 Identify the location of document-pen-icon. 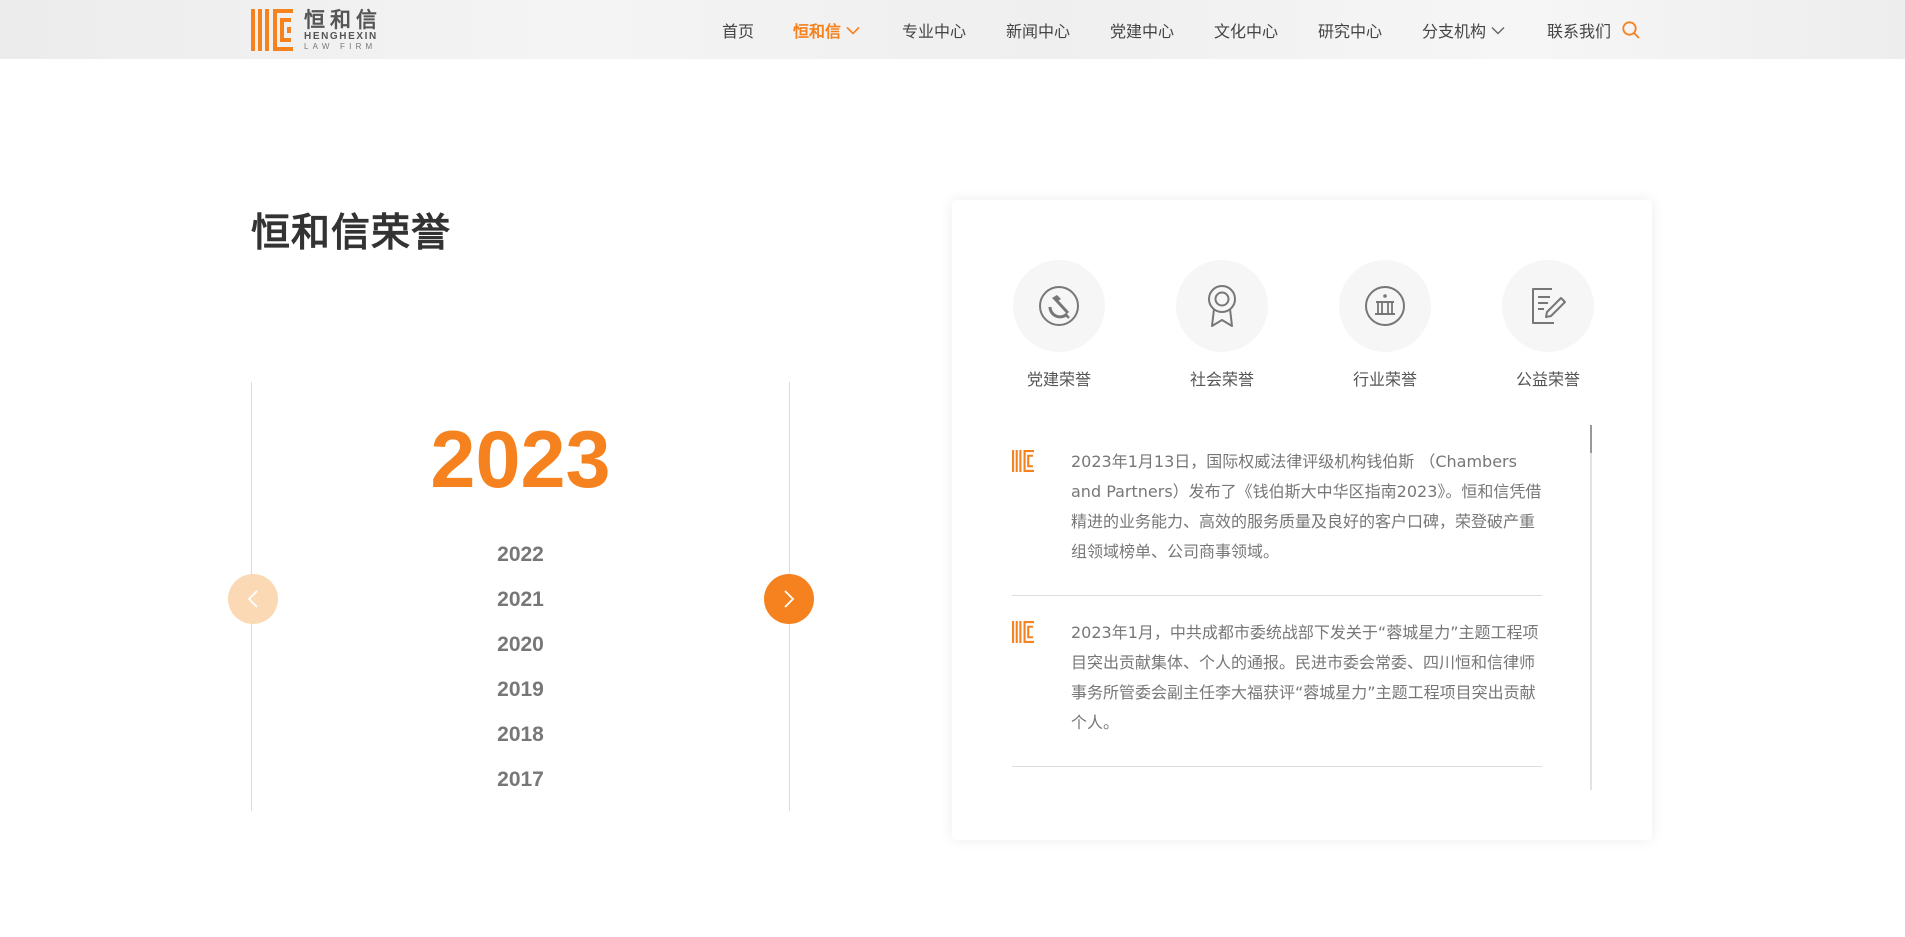
(1549, 306).